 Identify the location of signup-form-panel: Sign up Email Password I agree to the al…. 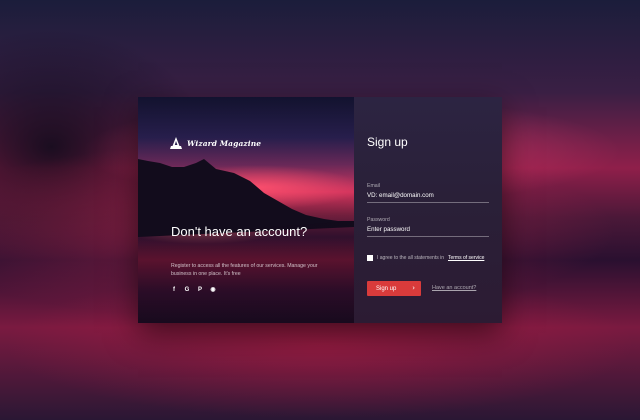
(428, 210).